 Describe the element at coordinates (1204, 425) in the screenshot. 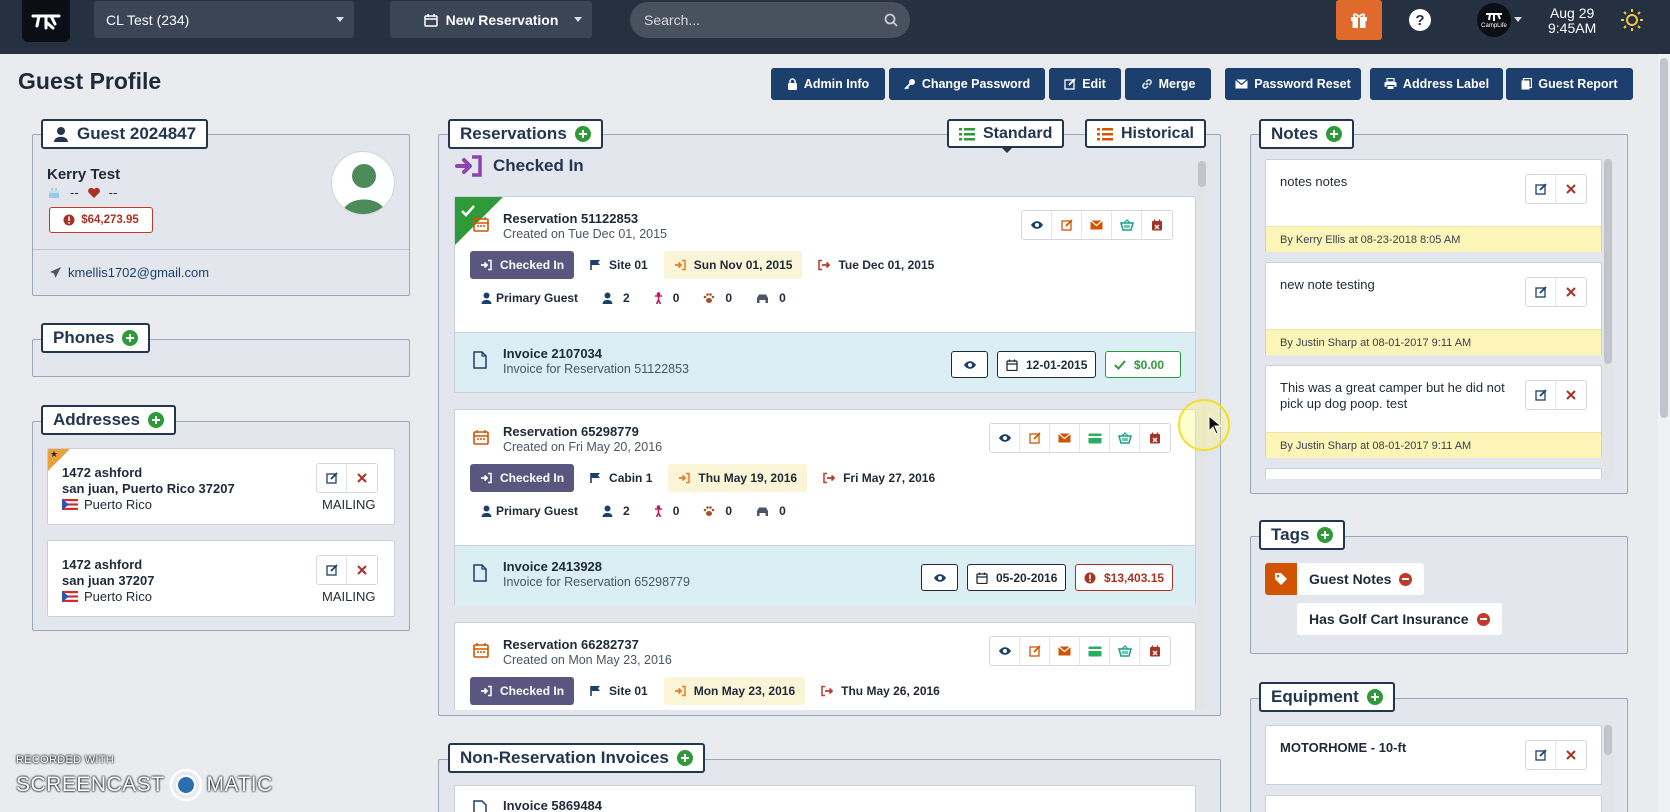

I see `cursor-highlight` at that location.